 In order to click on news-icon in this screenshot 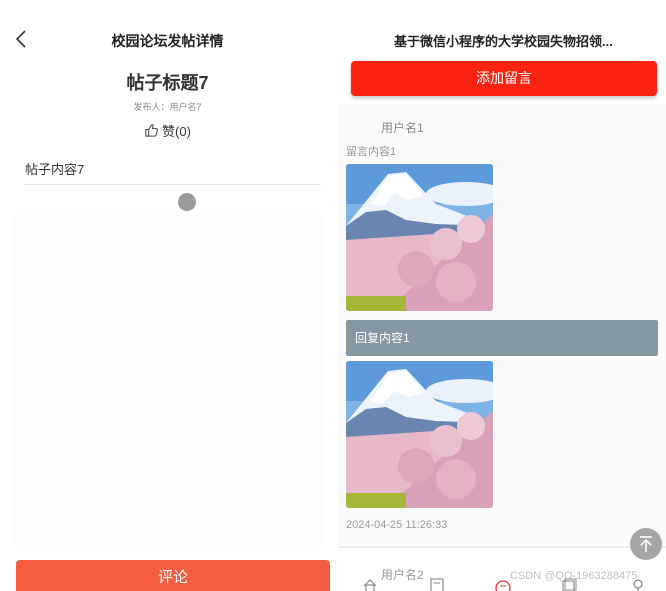, I will do `click(437, 584)`.